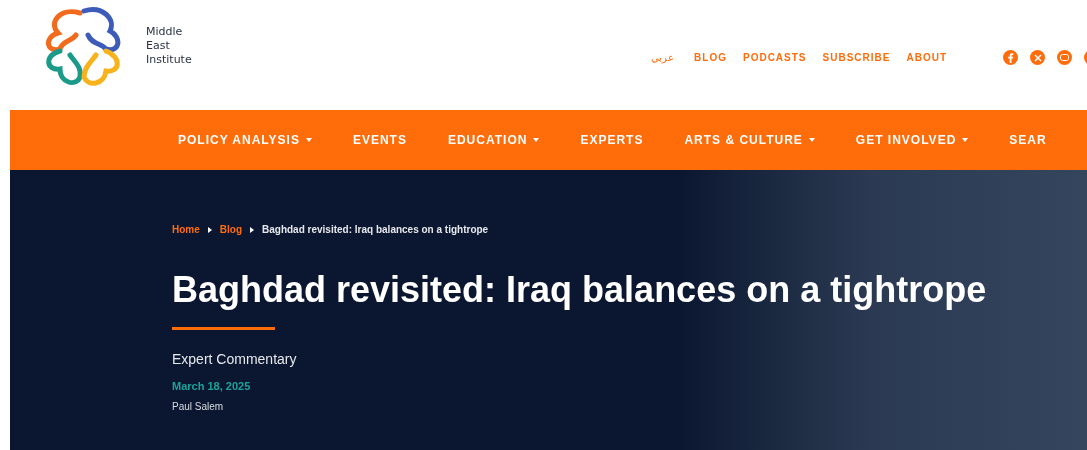 The height and width of the screenshot is (450, 1087). What do you see at coordinates (1010, 57) in the screenshot?
I see `facebook-icon` at bounding box center [1010, 57].